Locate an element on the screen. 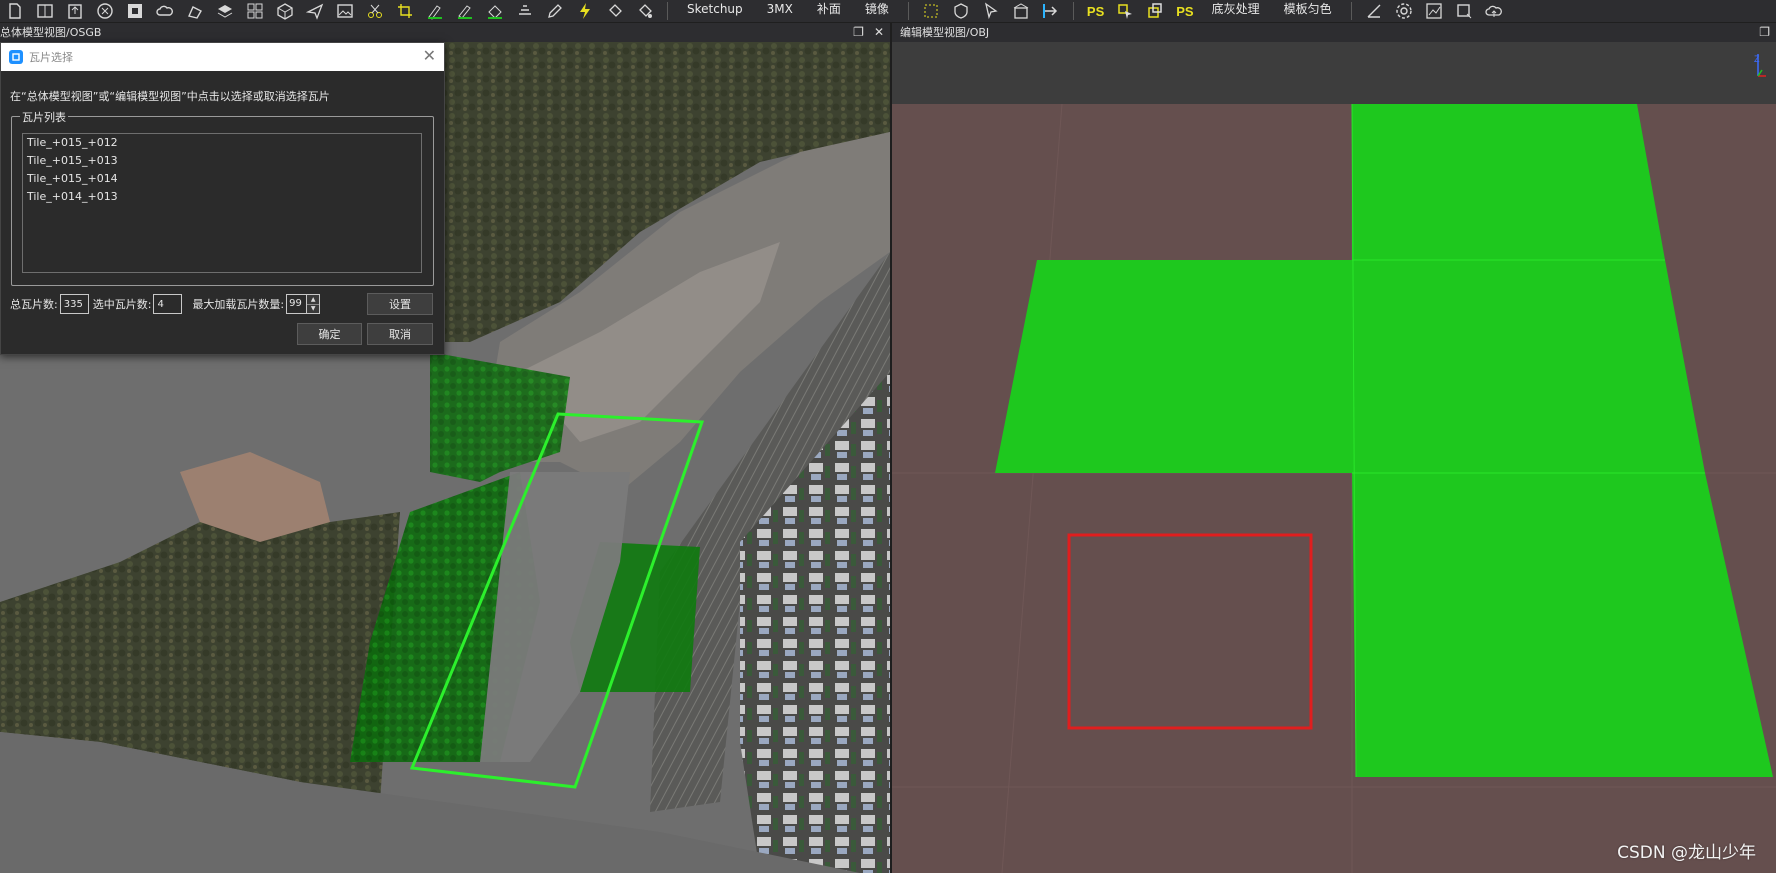  ok-button: 确定 is located at coordinates (329, 334).